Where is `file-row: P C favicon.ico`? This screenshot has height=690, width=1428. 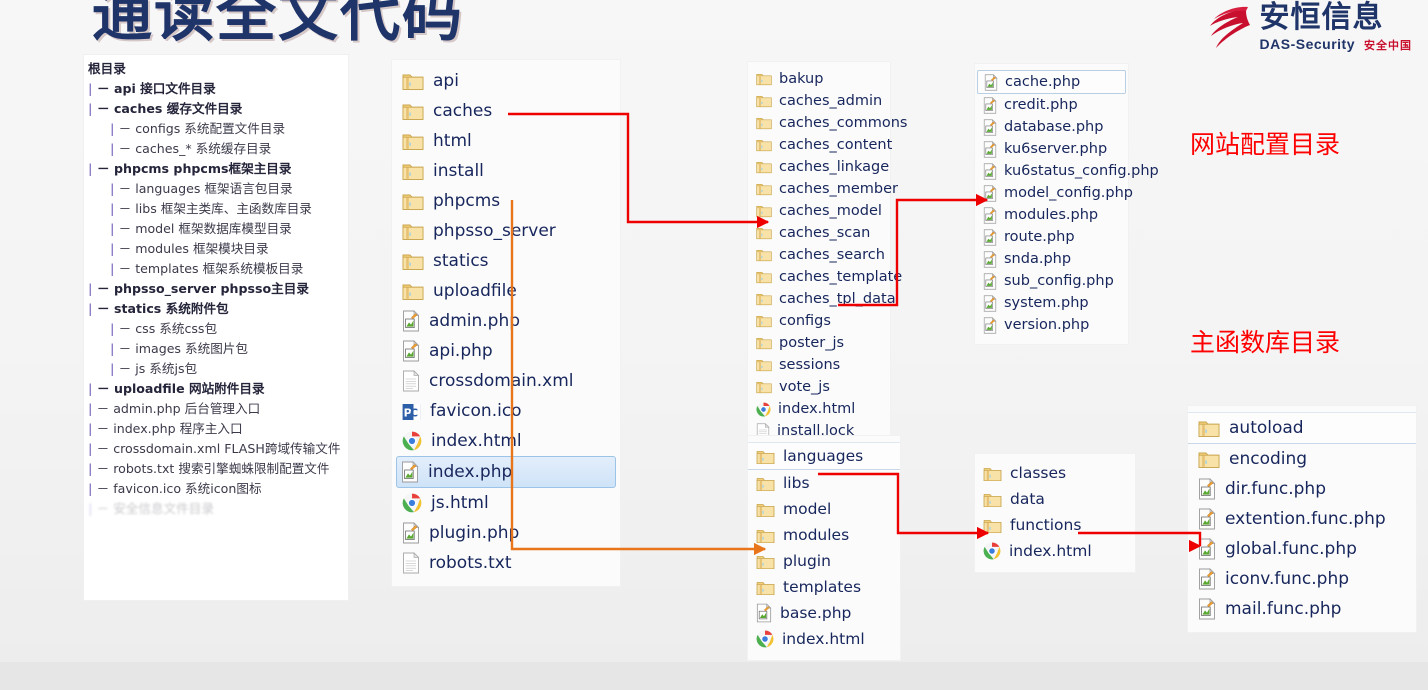
file-row: P C favicon.ico is located at coordinates (506, 411).